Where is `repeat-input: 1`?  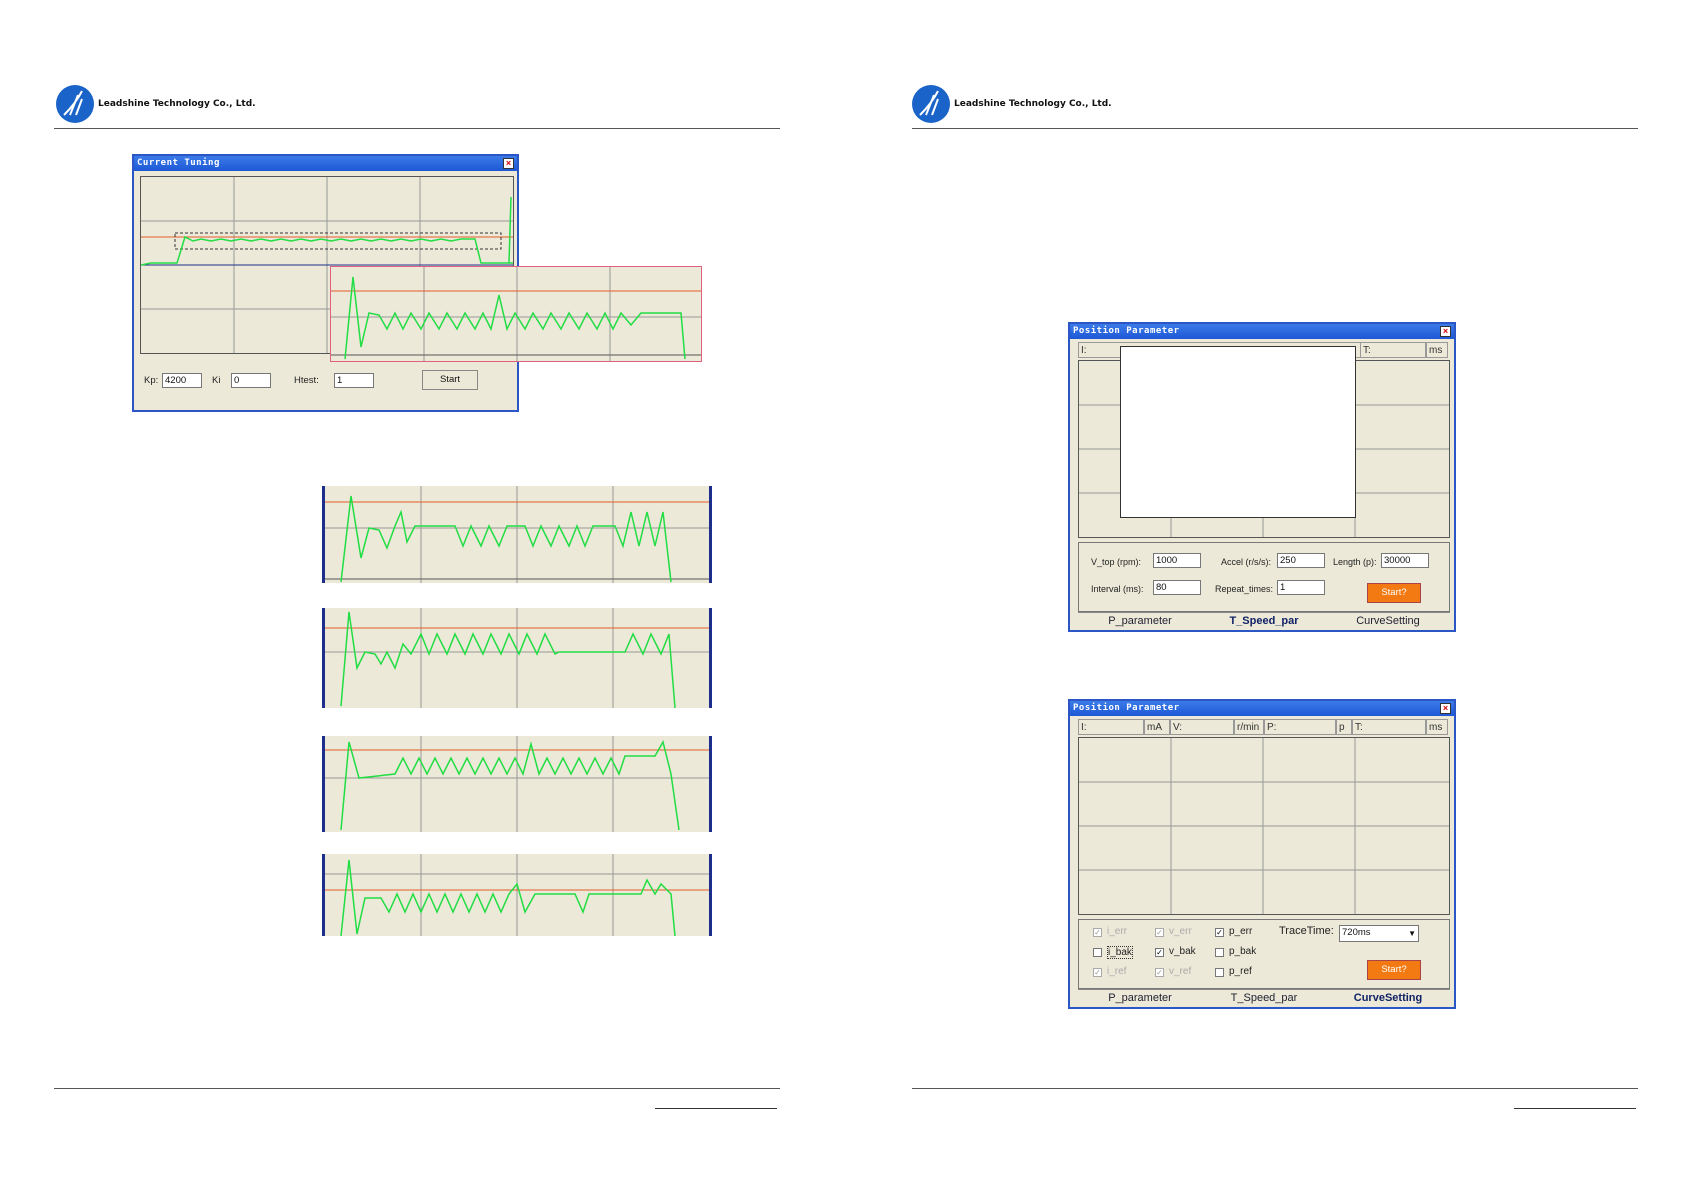
repeat-input: 1 is located at coordinates (1301, 587).